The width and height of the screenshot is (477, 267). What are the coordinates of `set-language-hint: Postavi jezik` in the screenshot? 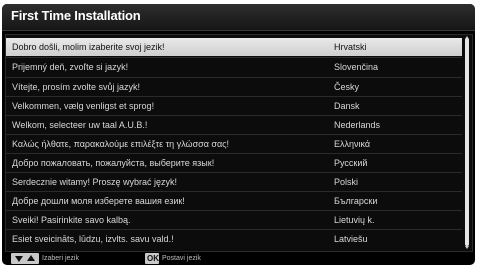 It's located at (181, 258).